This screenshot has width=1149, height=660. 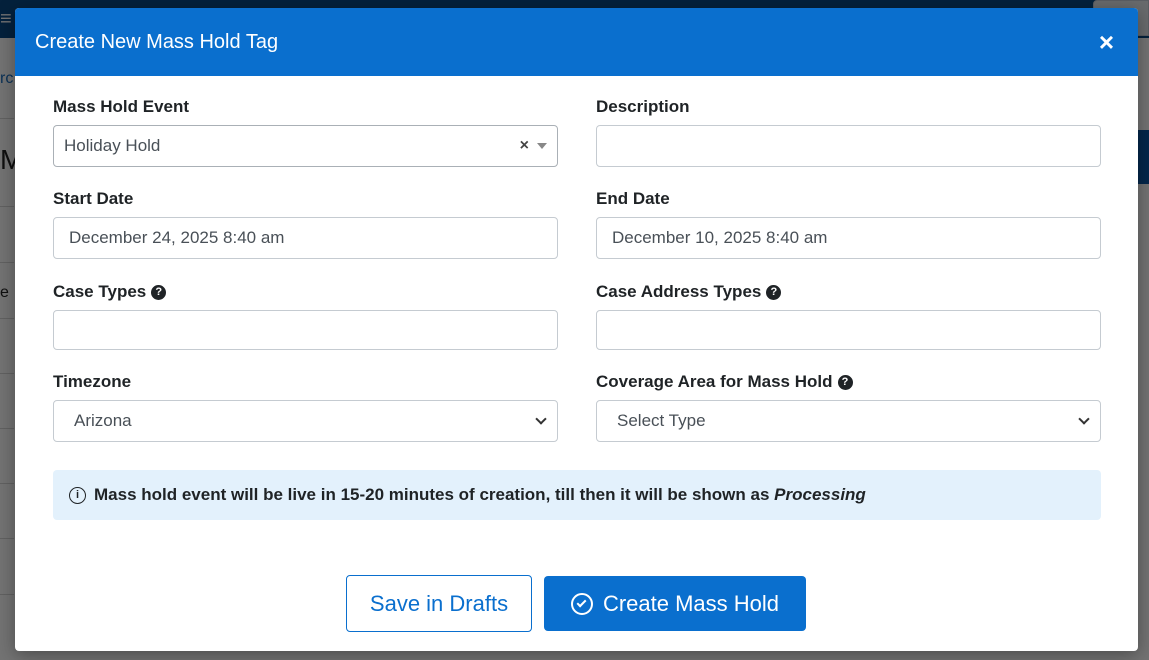 What do you see at coordinates (542, 146) in the screenshot?
I see `caret-down-icon` at bounding box center [542, 146].